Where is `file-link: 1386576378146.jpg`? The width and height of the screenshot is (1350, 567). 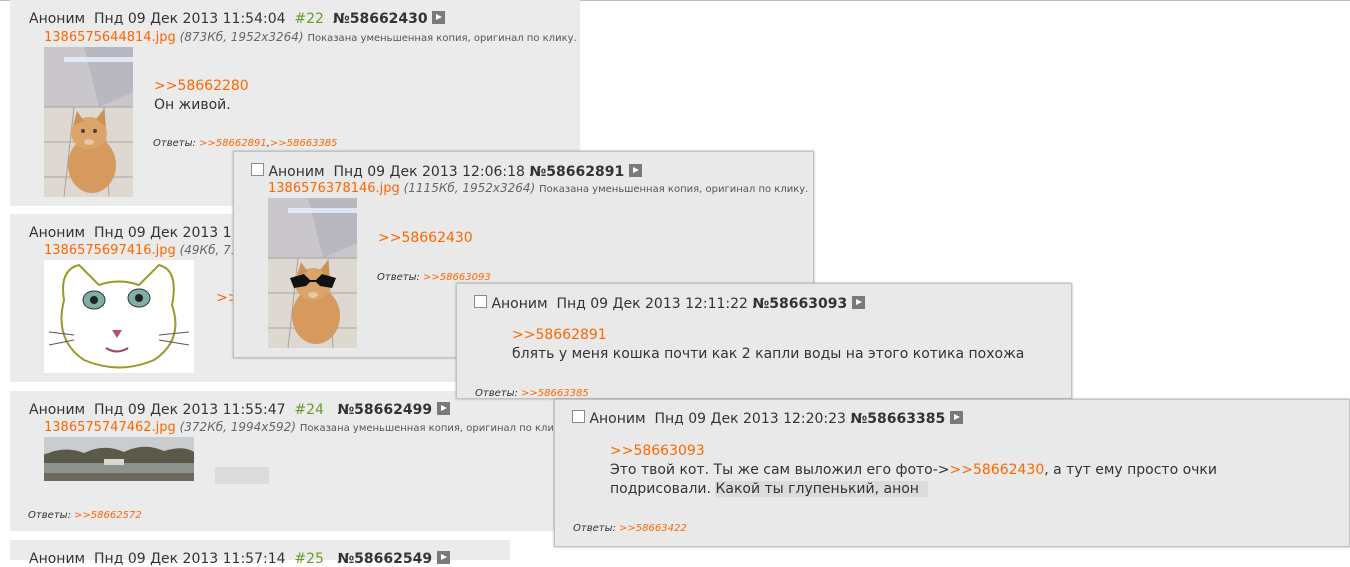 file-link: 1386576378146.jpg is located at coordinates (334, 188).